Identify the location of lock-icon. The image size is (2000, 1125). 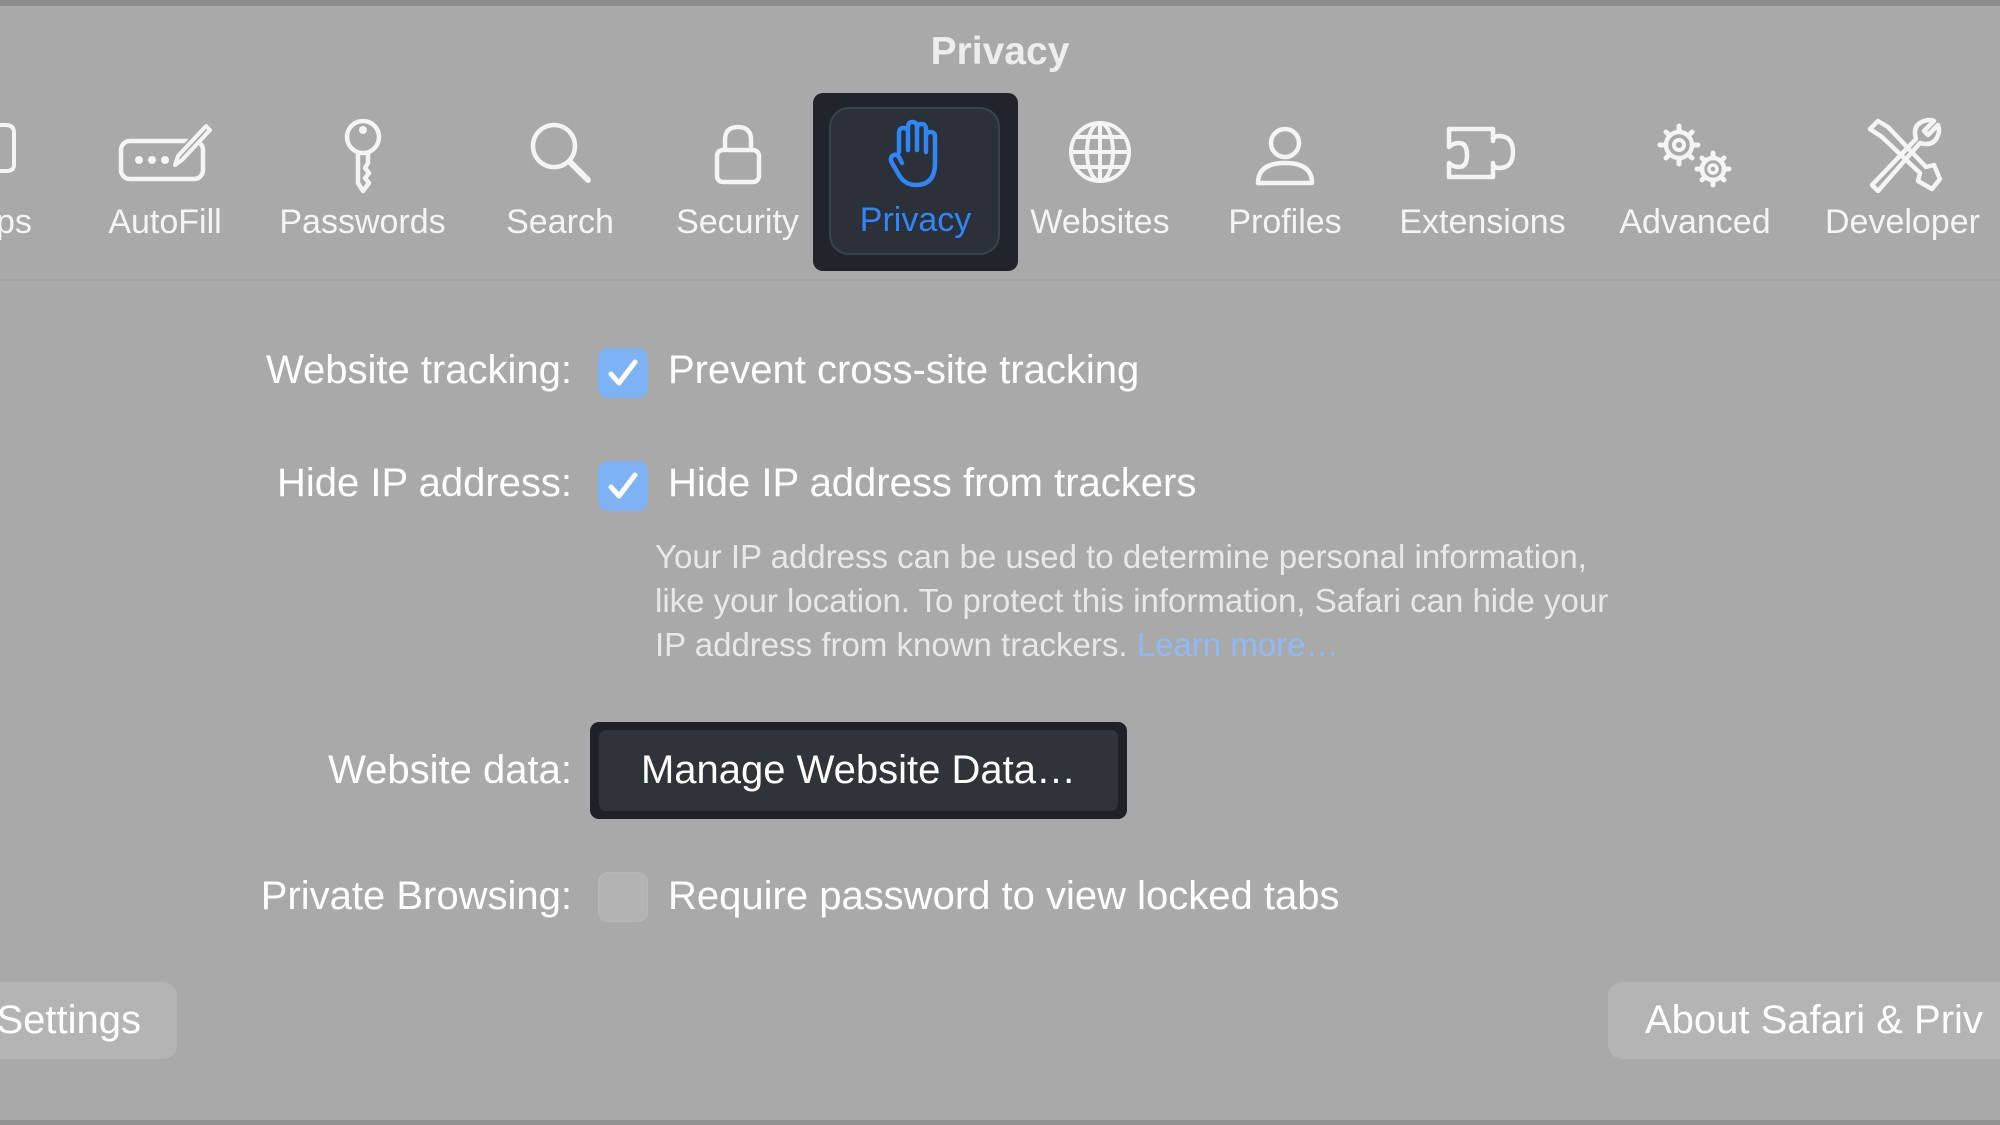
(738, 156).